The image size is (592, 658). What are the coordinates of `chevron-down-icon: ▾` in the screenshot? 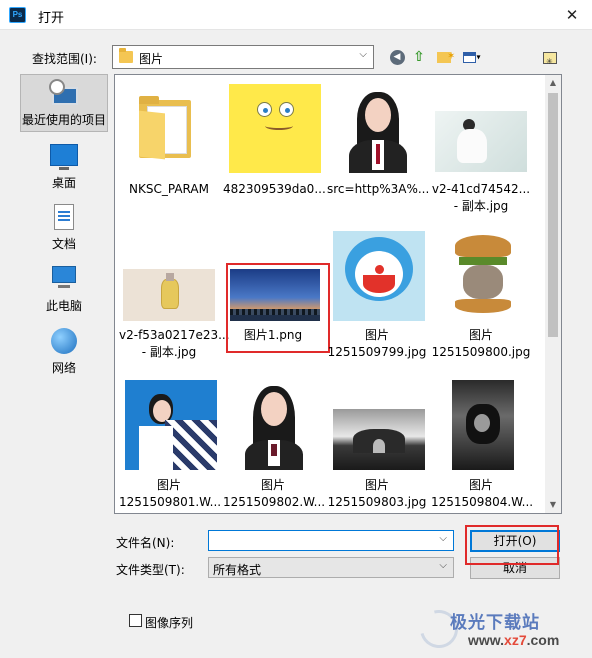 It's located at (478, 57).